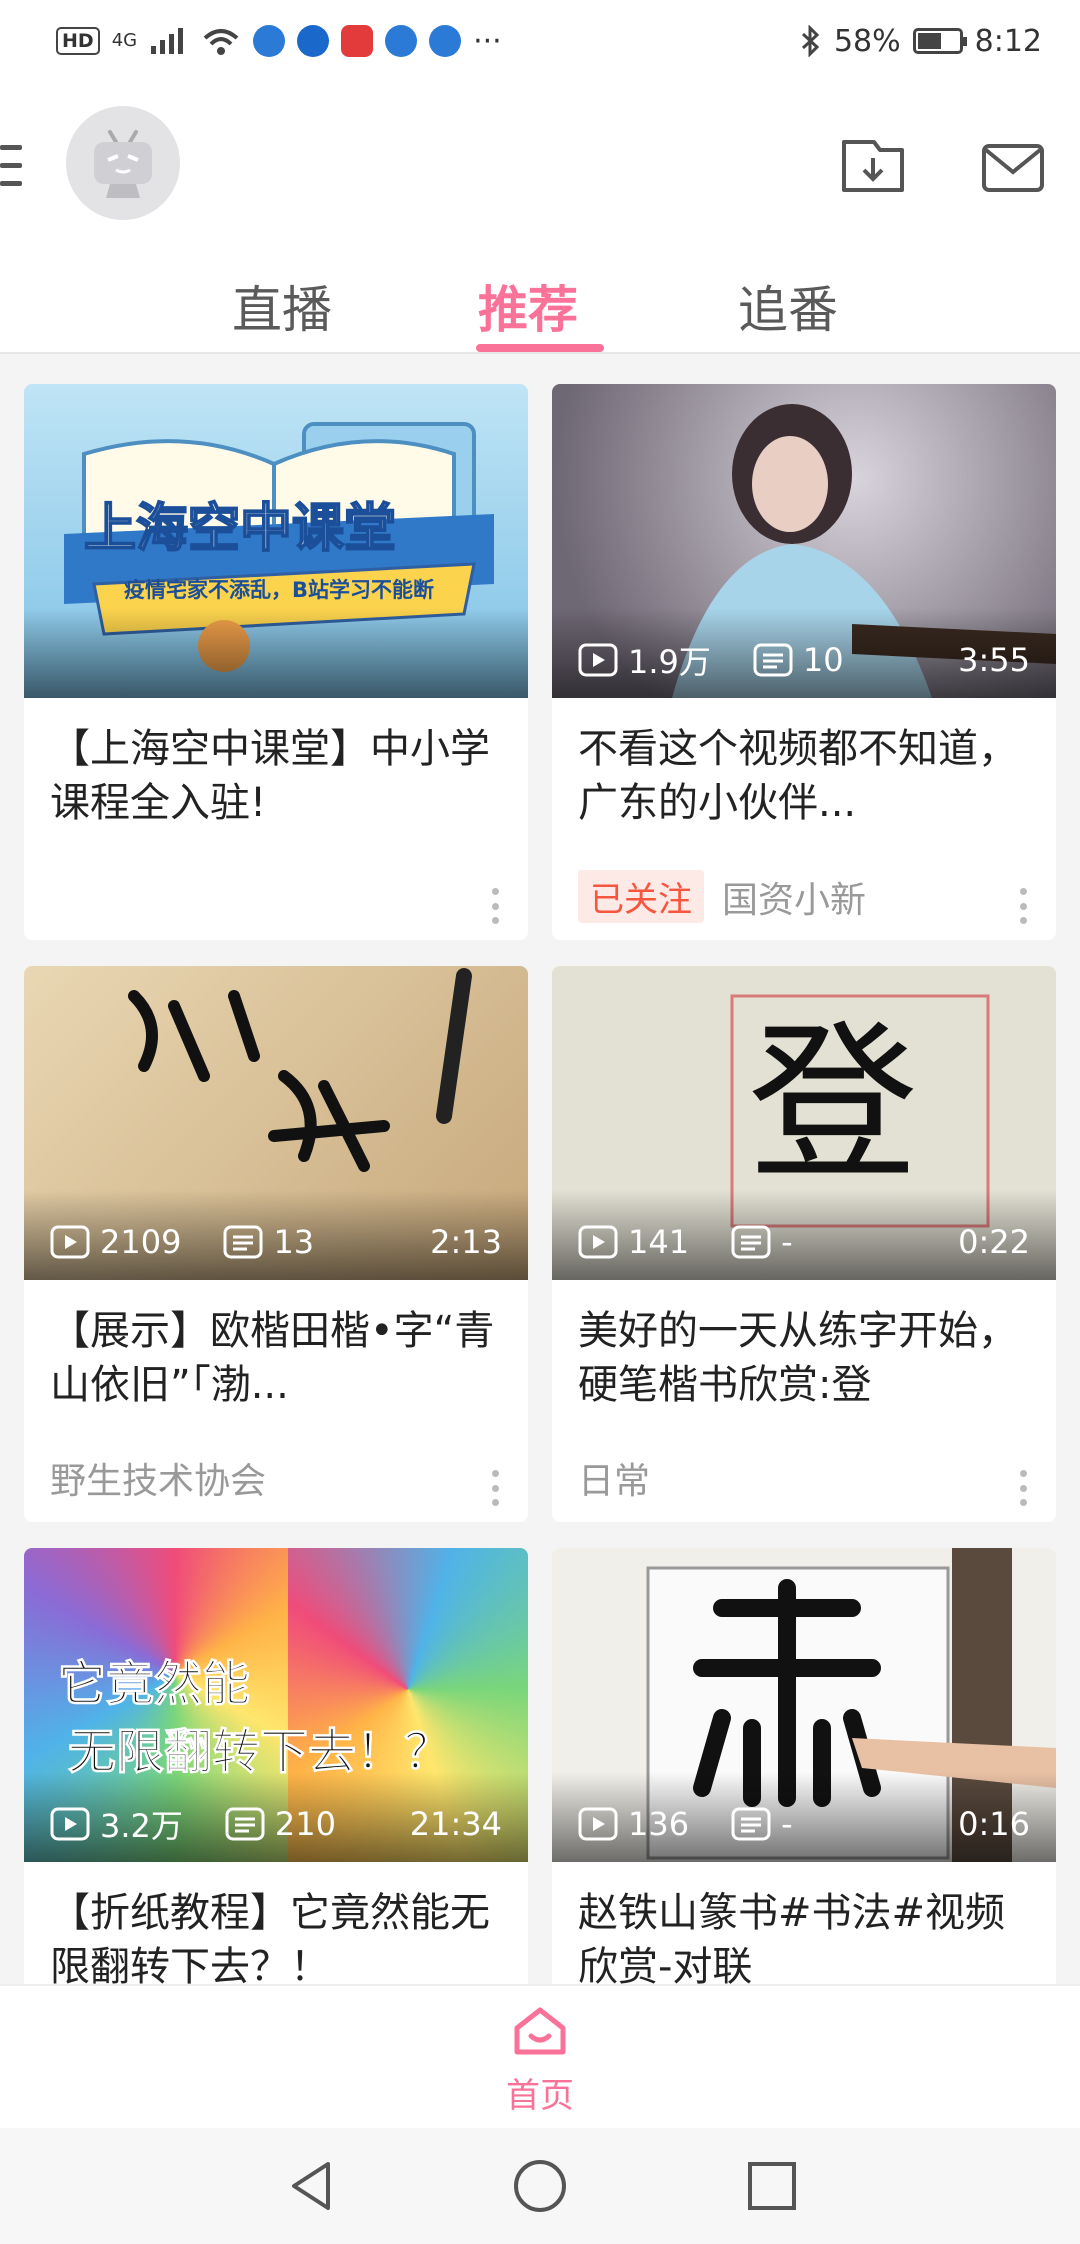 This screenshot has width=1080, height=2244. I want to click on uploader-name: 日常, so click(614, 1478).